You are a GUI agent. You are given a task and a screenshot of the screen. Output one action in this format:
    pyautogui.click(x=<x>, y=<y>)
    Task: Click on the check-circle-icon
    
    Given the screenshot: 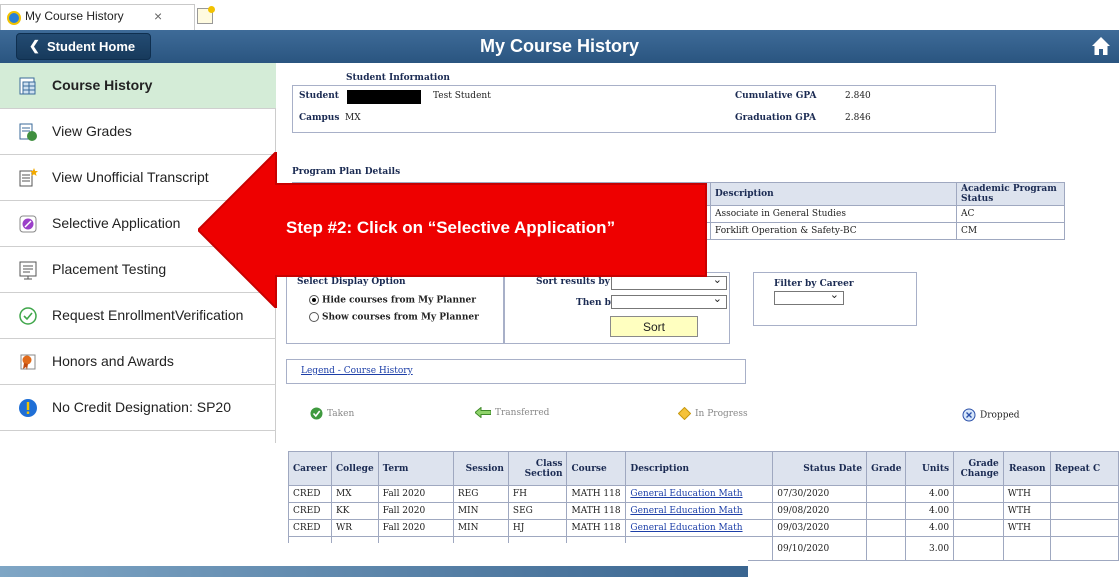 What is the action you would take?
    pyautogui.click(x=28, y=316)
    